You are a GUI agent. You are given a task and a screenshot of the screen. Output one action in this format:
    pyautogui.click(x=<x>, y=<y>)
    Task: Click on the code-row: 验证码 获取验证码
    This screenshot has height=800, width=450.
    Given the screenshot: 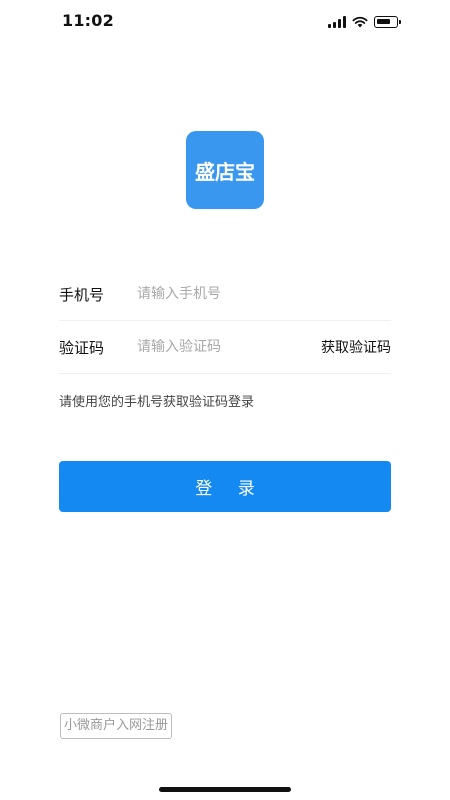 What is the action you would take?
    pyautogui.click(x=225, y=347)
    